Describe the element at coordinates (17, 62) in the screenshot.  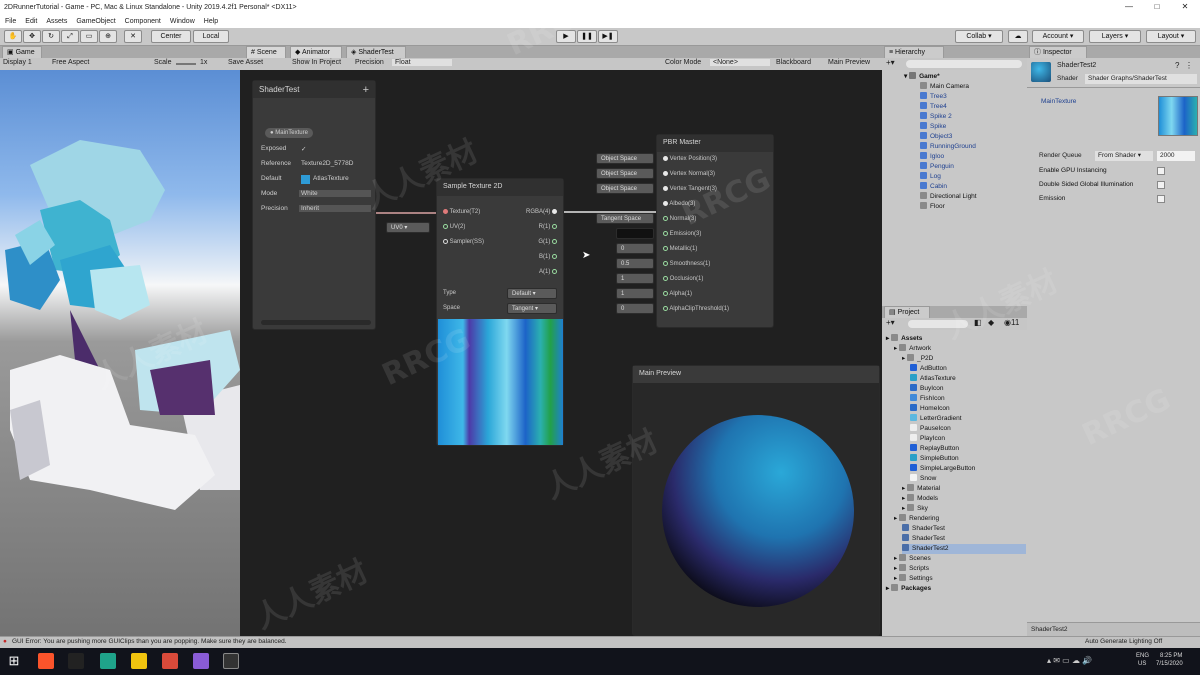
I see `display-dropdown: Display 1` at that location.